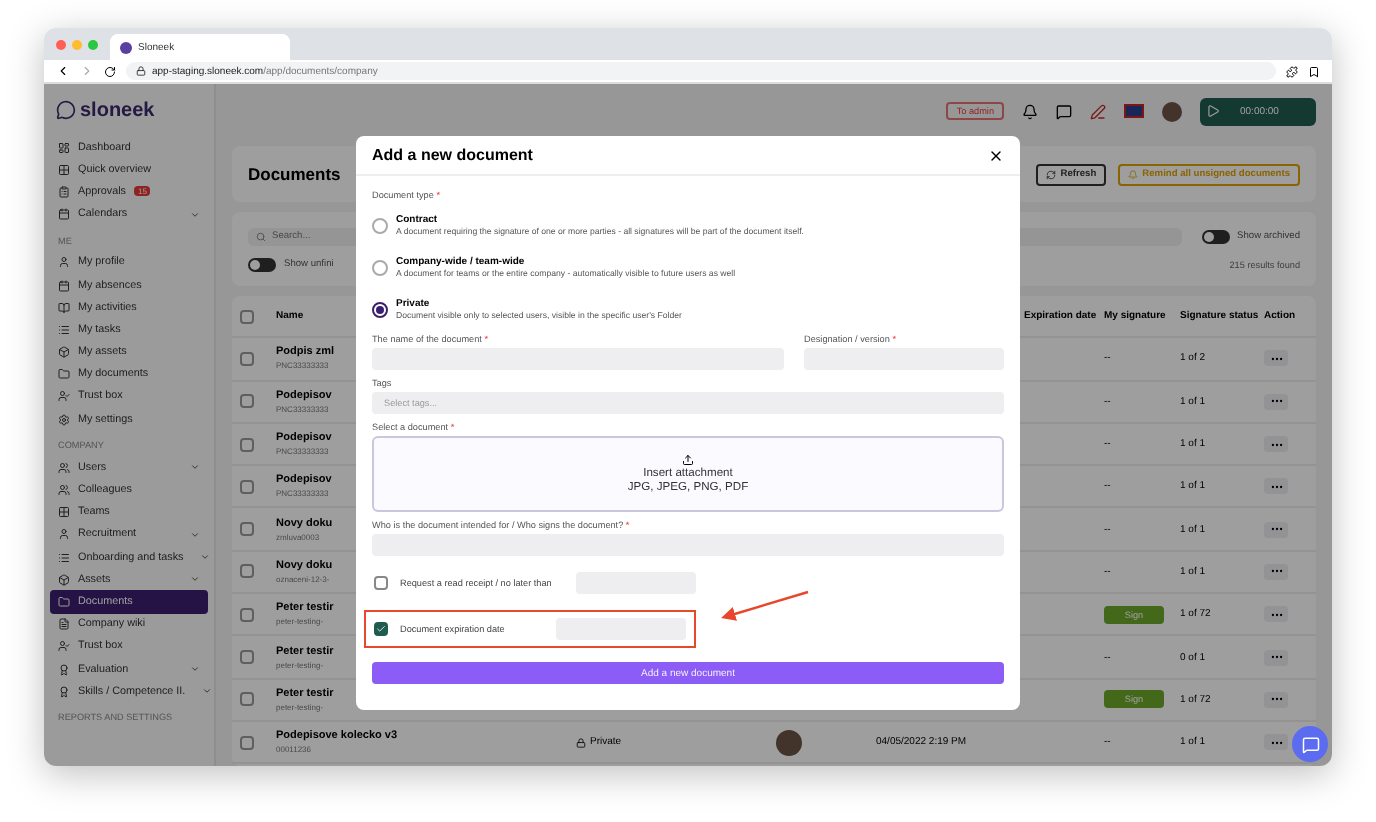 This screenshot has height=822, width=1376. I want to click on check-icon, so click(381, 629).